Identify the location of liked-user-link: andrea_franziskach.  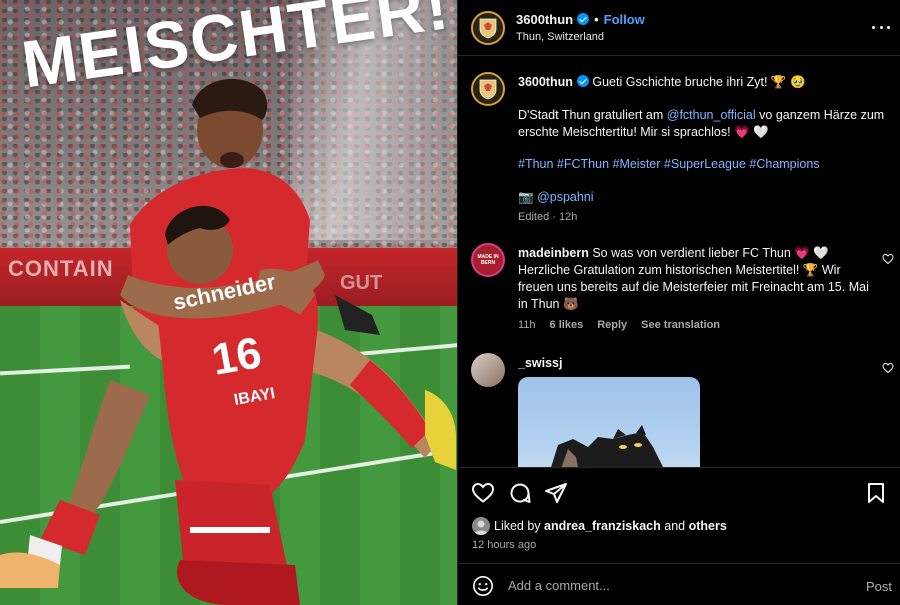
(602, 526).